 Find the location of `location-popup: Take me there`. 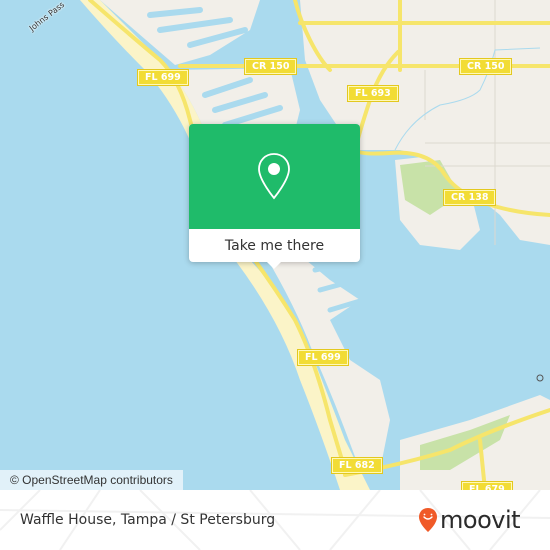

location-popup: Take me there is located at coordinates (274, 196).